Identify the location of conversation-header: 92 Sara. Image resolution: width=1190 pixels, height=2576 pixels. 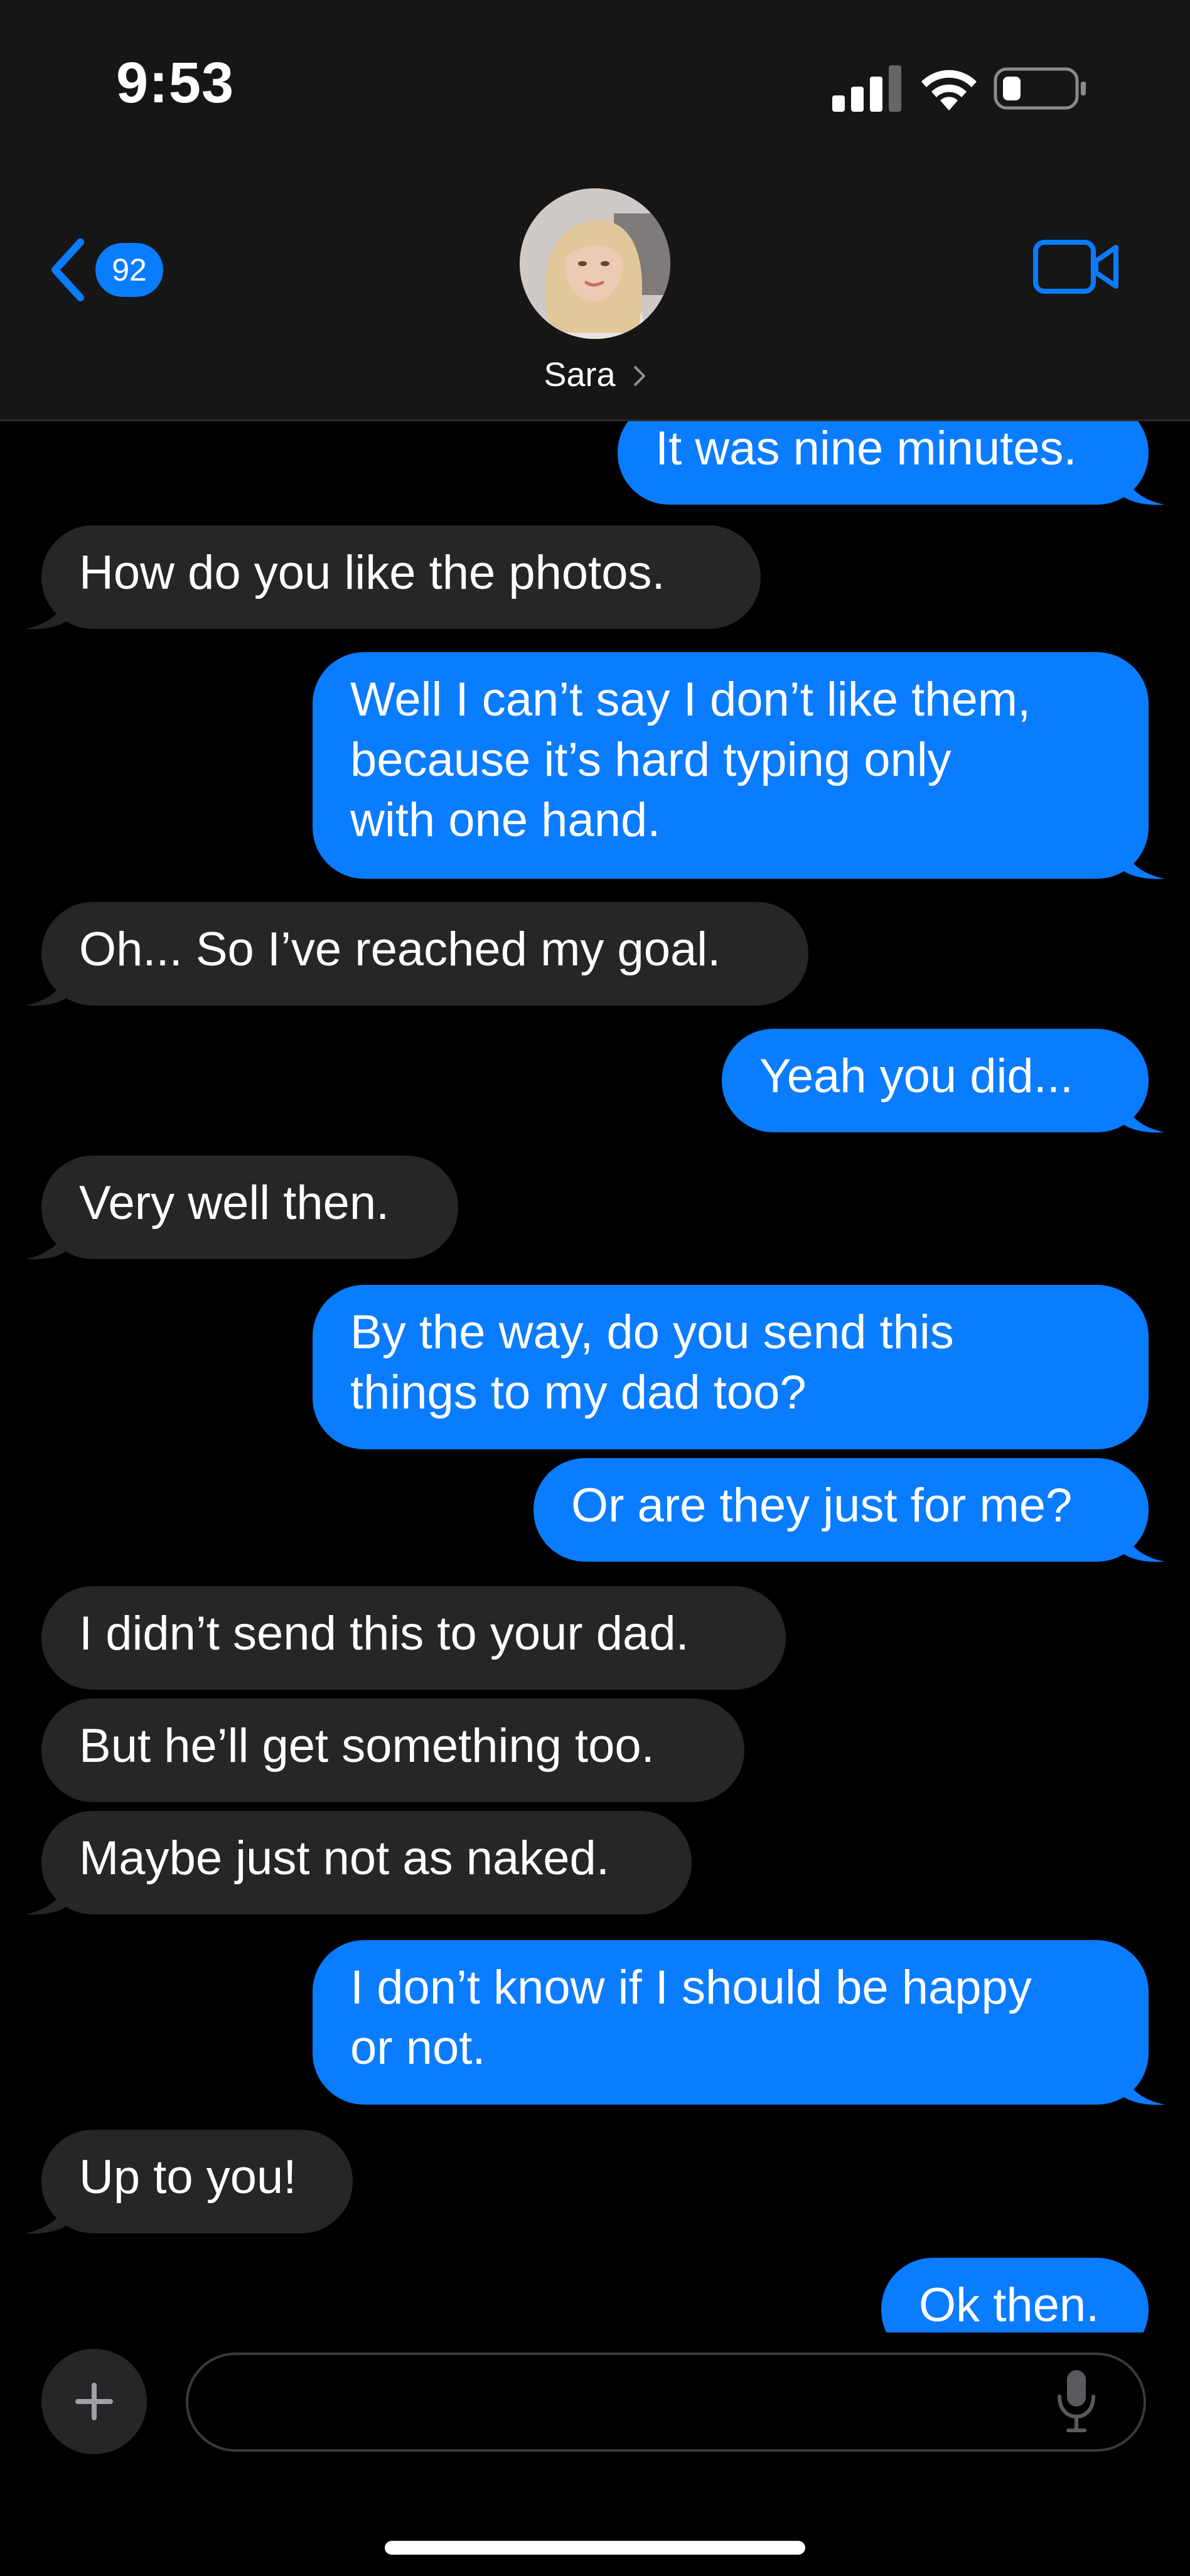
(595, 295).